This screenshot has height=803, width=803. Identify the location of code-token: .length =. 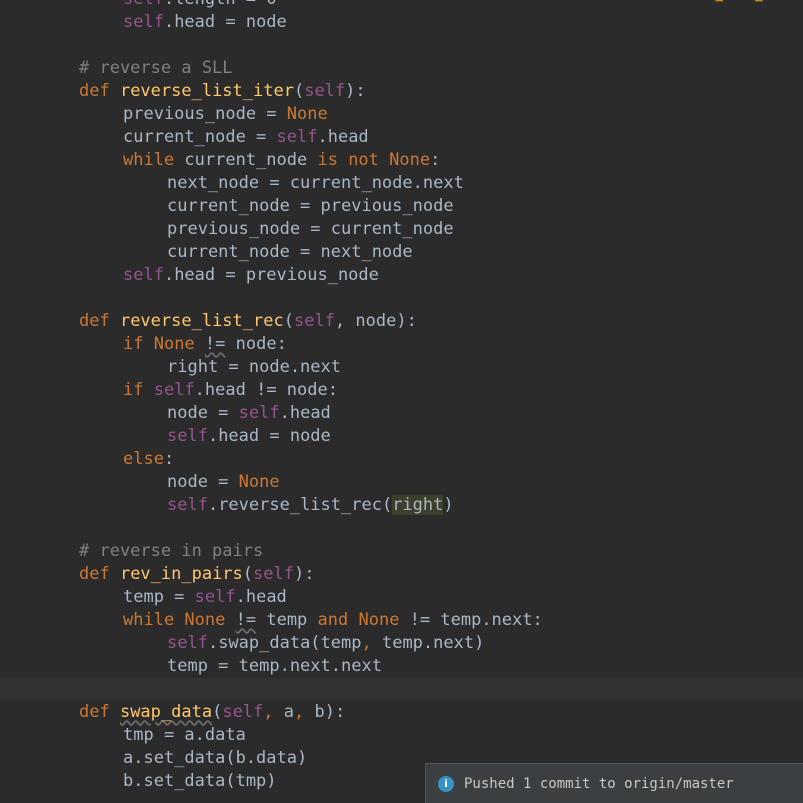
(215, 4).